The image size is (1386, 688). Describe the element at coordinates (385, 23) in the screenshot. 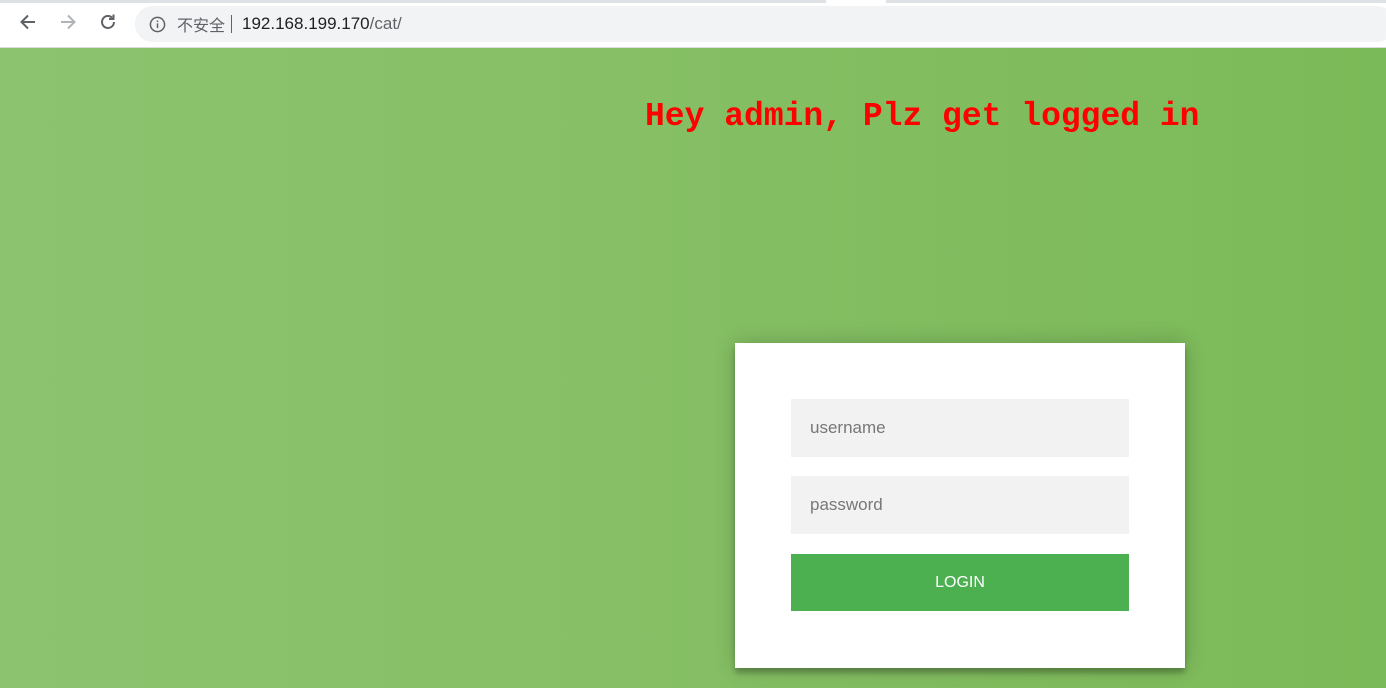

I see `url-path: /cat/` at that location.